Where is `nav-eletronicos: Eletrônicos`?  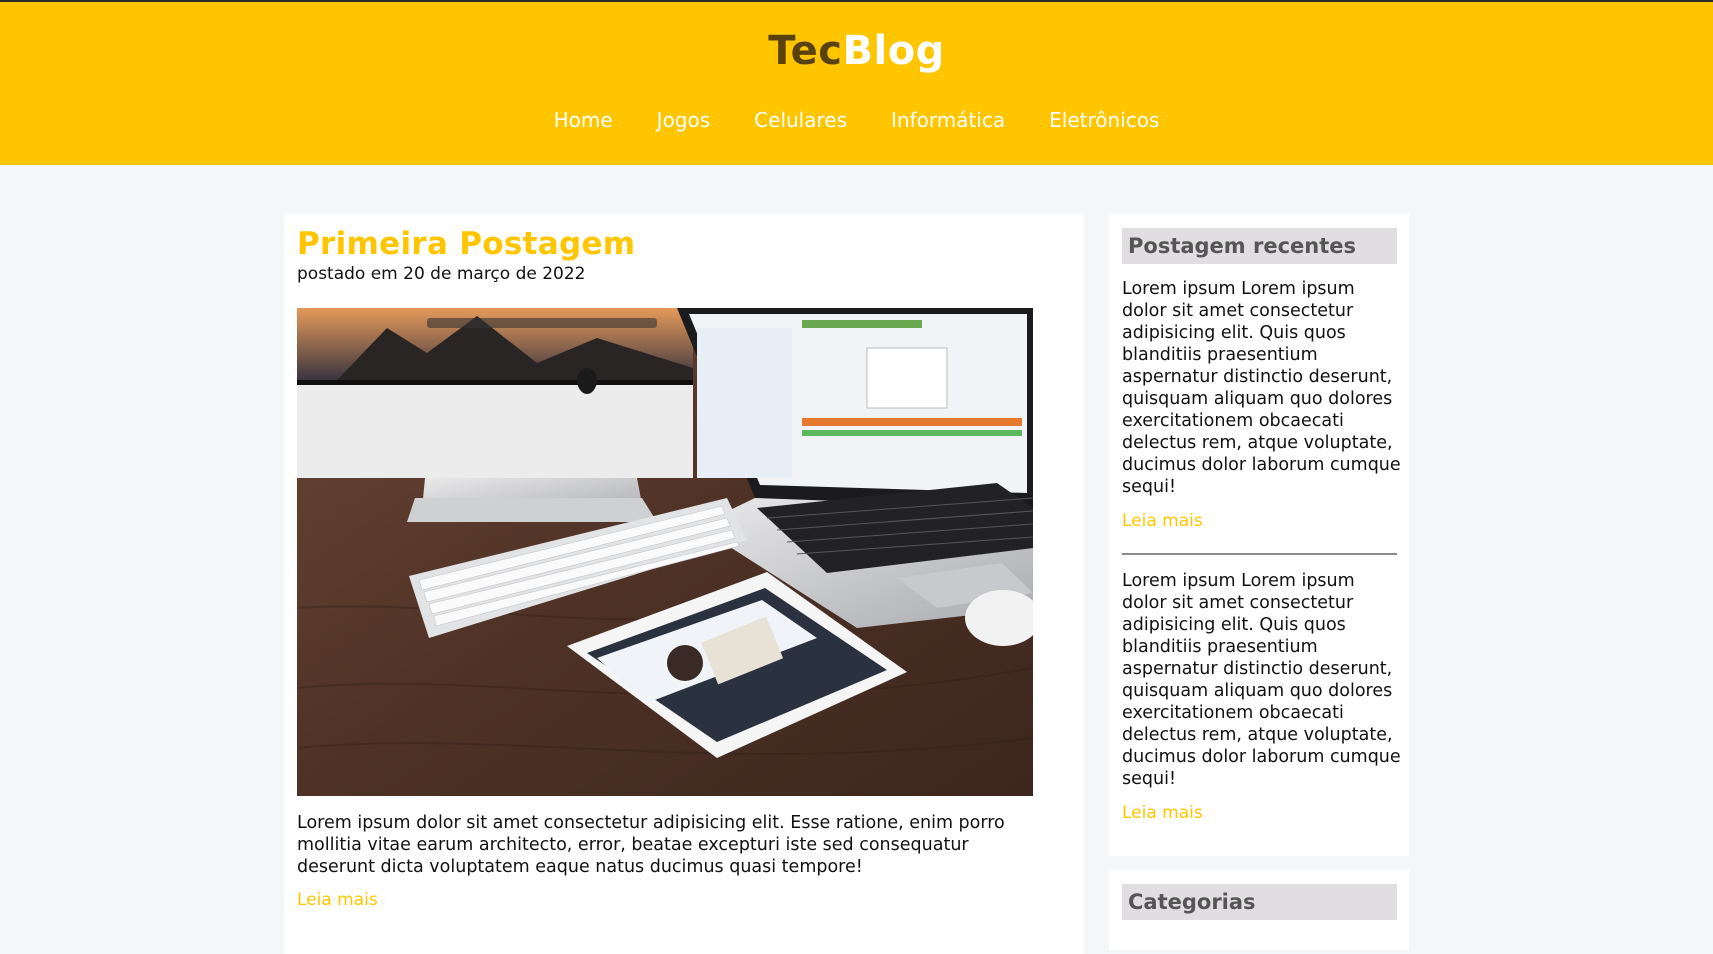
nav-eletronicos: Eletrônicos is located at coordinates (1104, 120).